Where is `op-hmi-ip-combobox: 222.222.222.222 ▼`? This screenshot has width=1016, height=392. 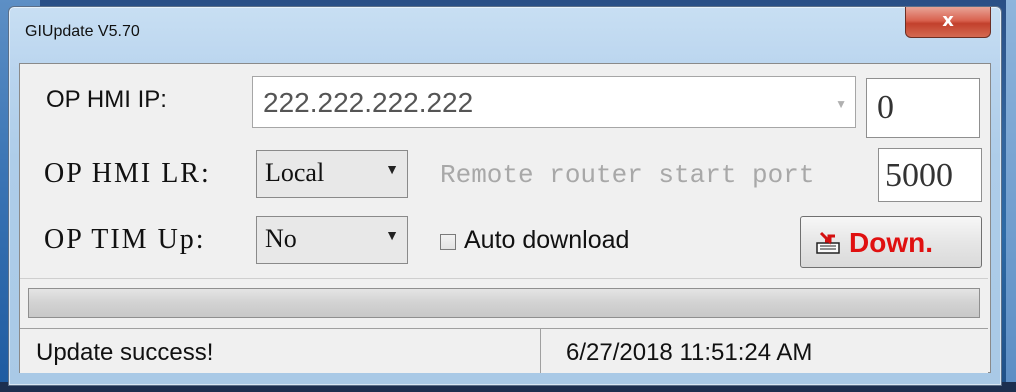 op-hmi-ip-combobox: 222.222.222.222 ▼ is located at coordinates (554, 102).